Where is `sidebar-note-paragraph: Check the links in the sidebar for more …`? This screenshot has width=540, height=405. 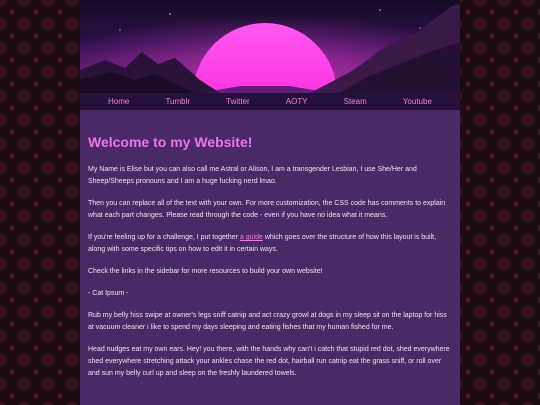
sidebar-note-paragraph: Check the links in the sidebar for more … is located at coordinates (205, 271).